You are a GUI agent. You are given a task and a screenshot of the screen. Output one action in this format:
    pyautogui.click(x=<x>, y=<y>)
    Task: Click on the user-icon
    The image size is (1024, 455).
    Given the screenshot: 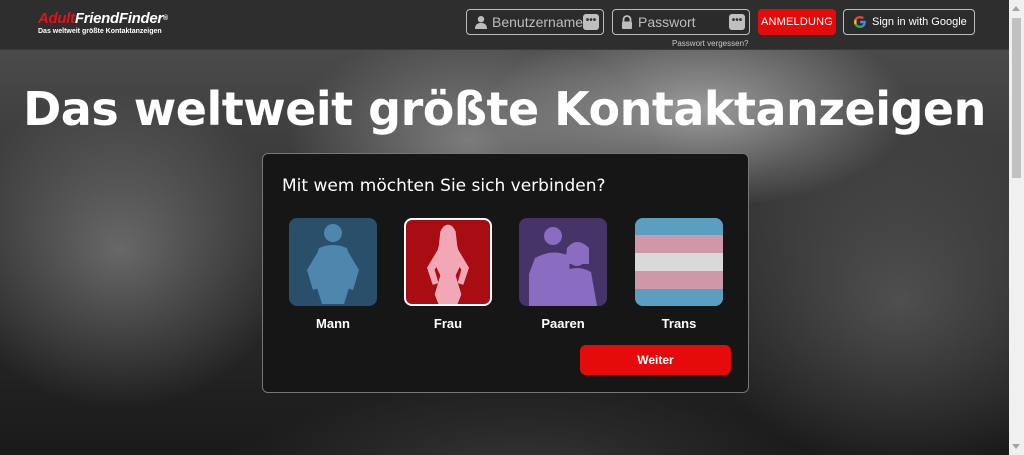 What is the action you would take?
    pyautogui.click(x=481, y=22)
    